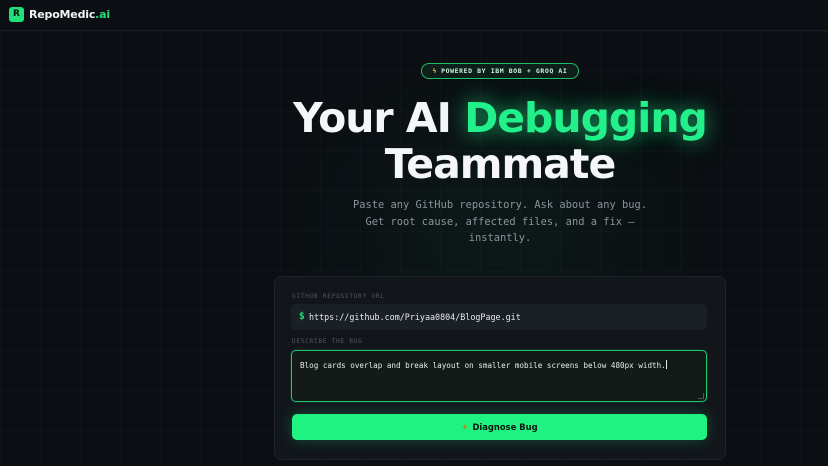 This screenshot has height=466, width=828. I want to click on top-navbar: R RepoMedic.ai, so click(414, 15).